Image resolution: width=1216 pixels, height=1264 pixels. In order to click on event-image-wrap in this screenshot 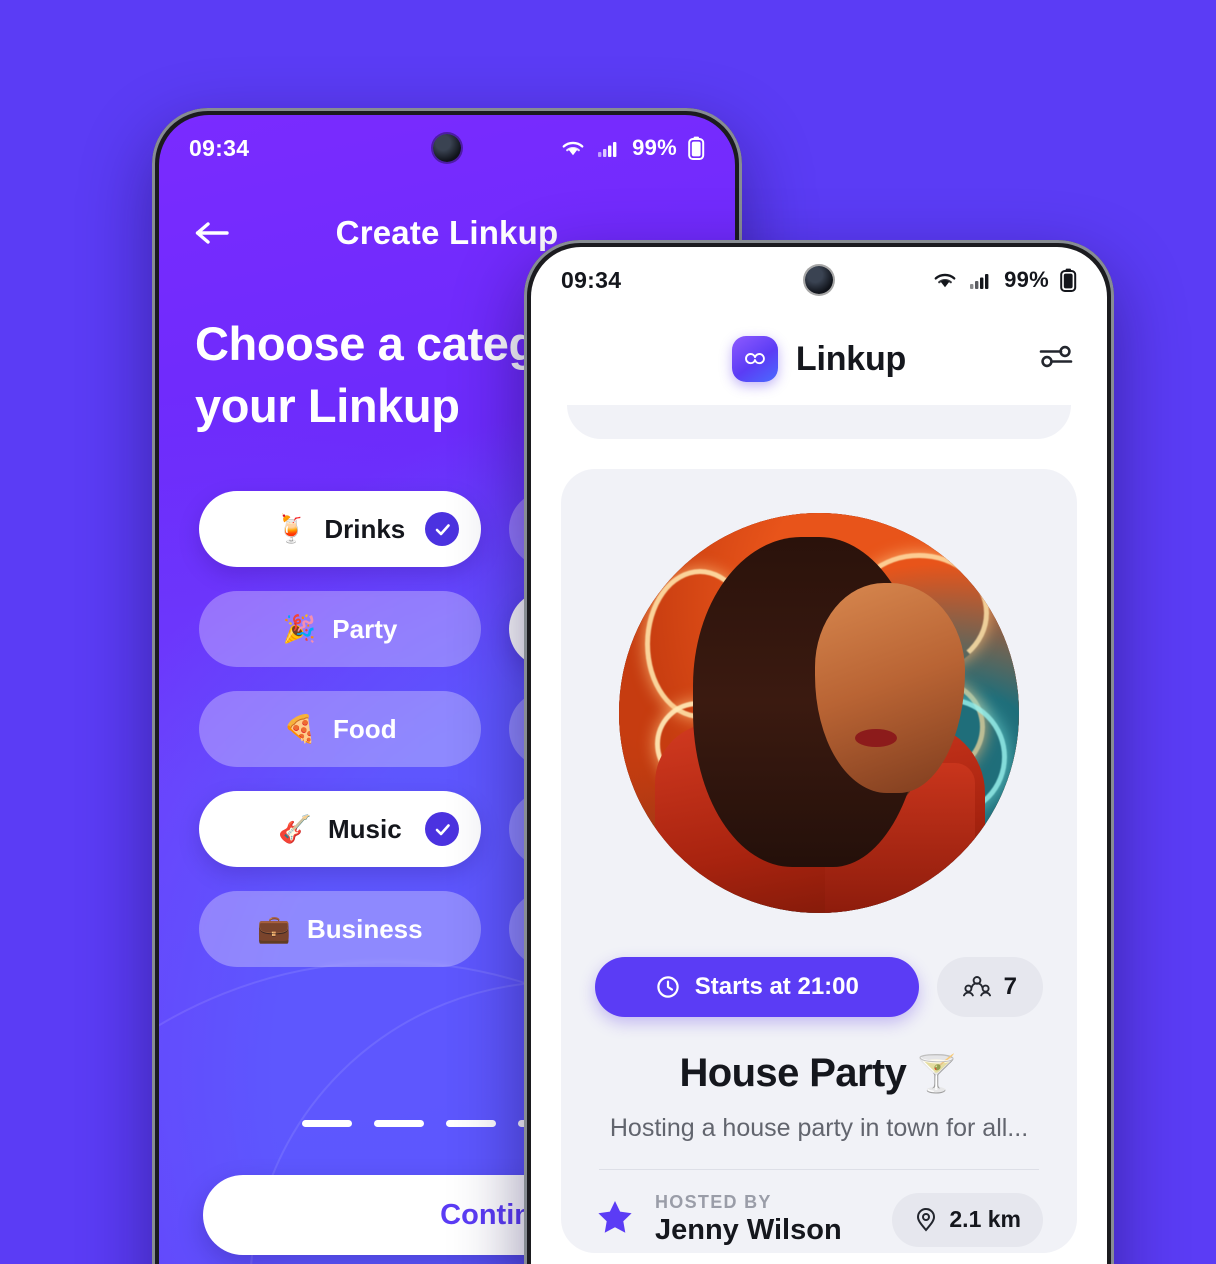, I will do `click(819, 713)`.